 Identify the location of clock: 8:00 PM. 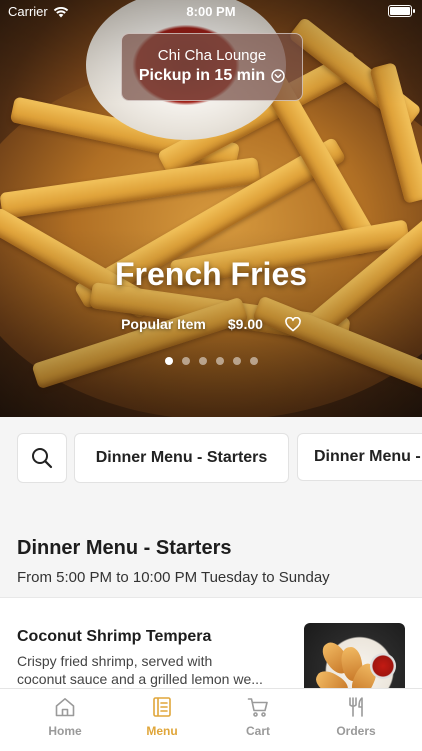
(211, 11).